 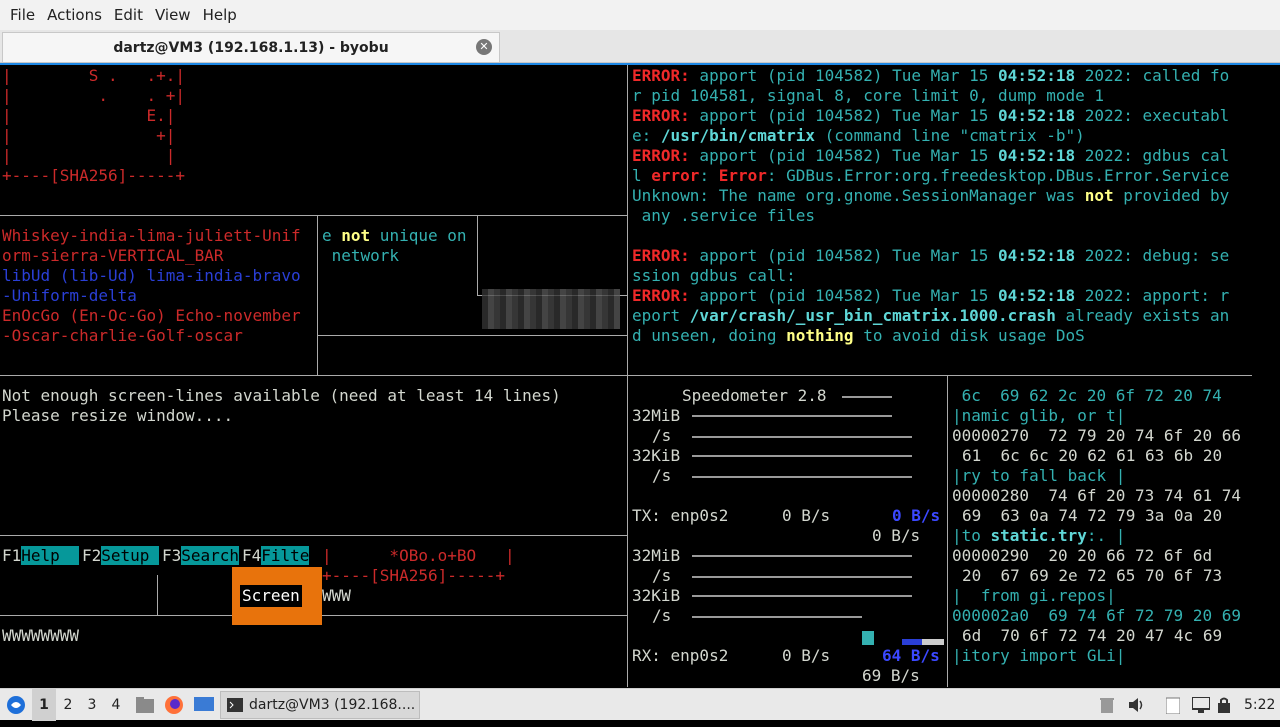 I want to click on tab-title: dartz@VM3 (192.168.1.13) - byobu, so click(x=251, y=47).